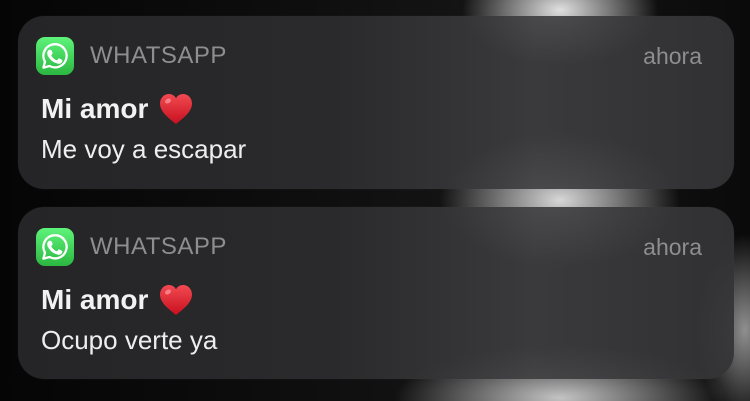 The image size is (750, 401). Describe the element at coordinates (129, 340) in the screenshot. I see `notification-message: Ocupo verte ya` at that location.